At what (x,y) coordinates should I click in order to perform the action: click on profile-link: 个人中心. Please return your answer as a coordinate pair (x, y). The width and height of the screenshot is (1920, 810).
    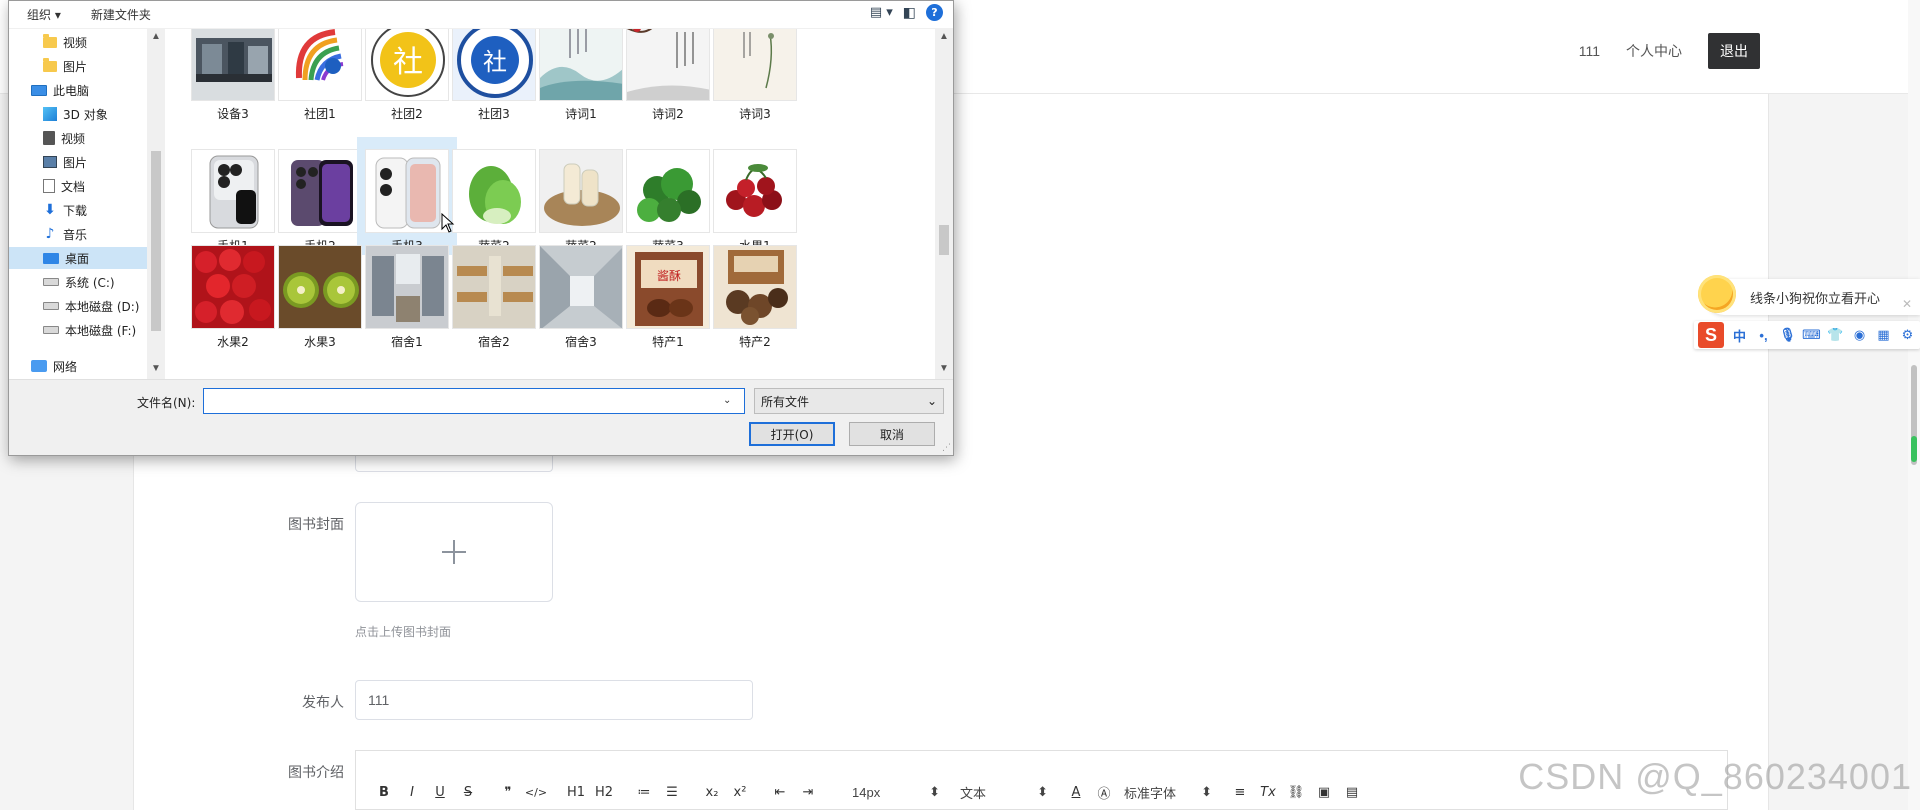
    Looking at the image, I should click on (1654, 51).